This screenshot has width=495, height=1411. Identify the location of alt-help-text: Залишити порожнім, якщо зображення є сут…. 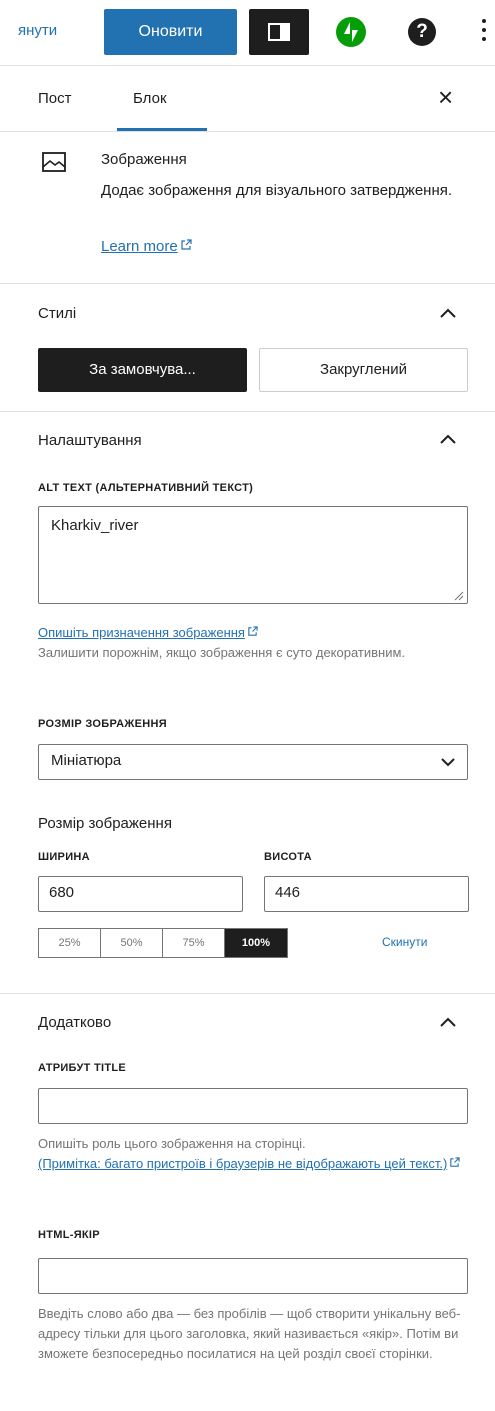
(222, 652).